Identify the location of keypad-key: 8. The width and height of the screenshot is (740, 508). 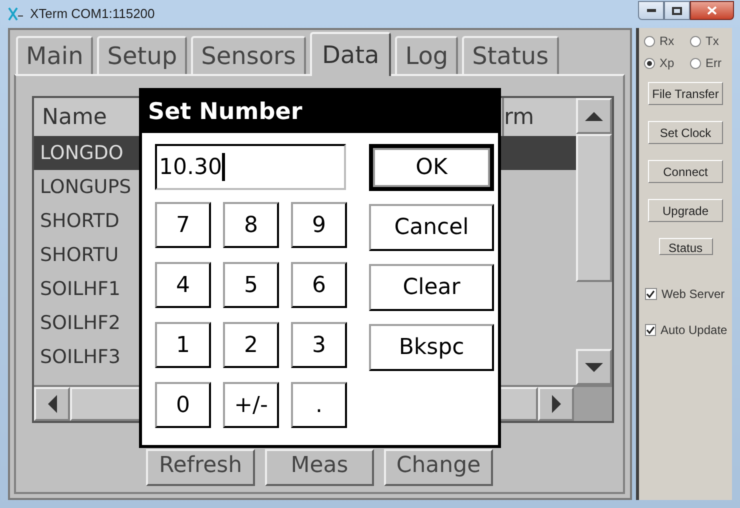
(251, 225).